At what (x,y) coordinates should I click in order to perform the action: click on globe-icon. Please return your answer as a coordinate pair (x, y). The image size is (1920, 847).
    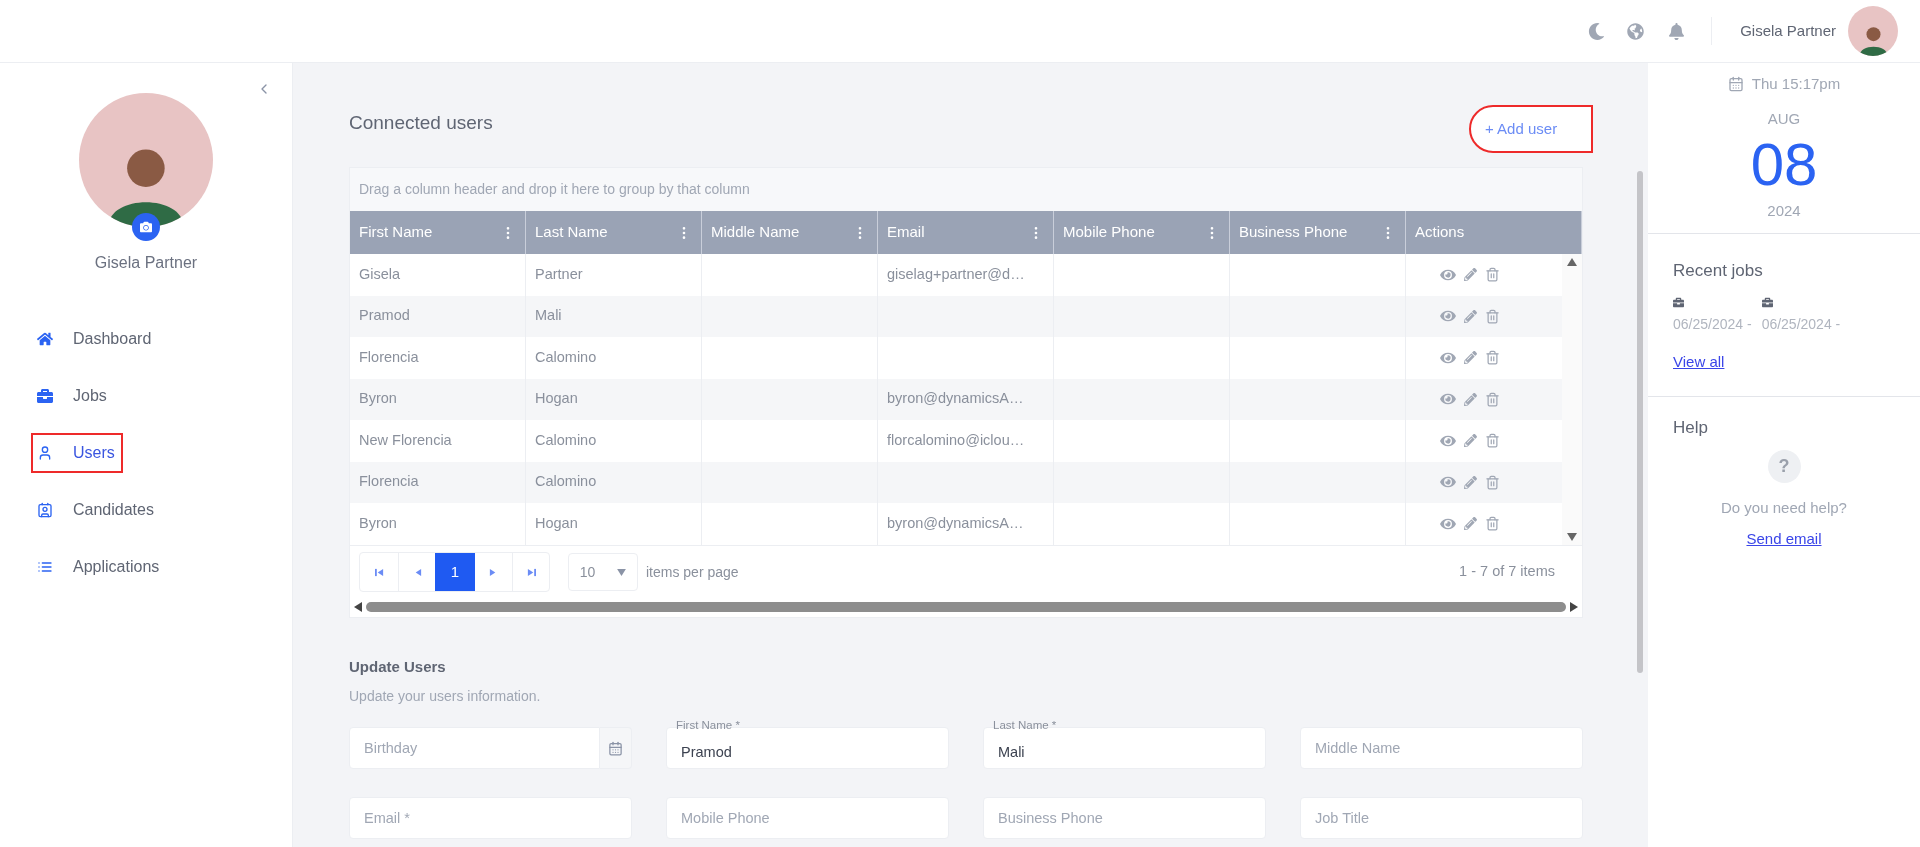
    Looking at the image, I should click on (1636, 31).